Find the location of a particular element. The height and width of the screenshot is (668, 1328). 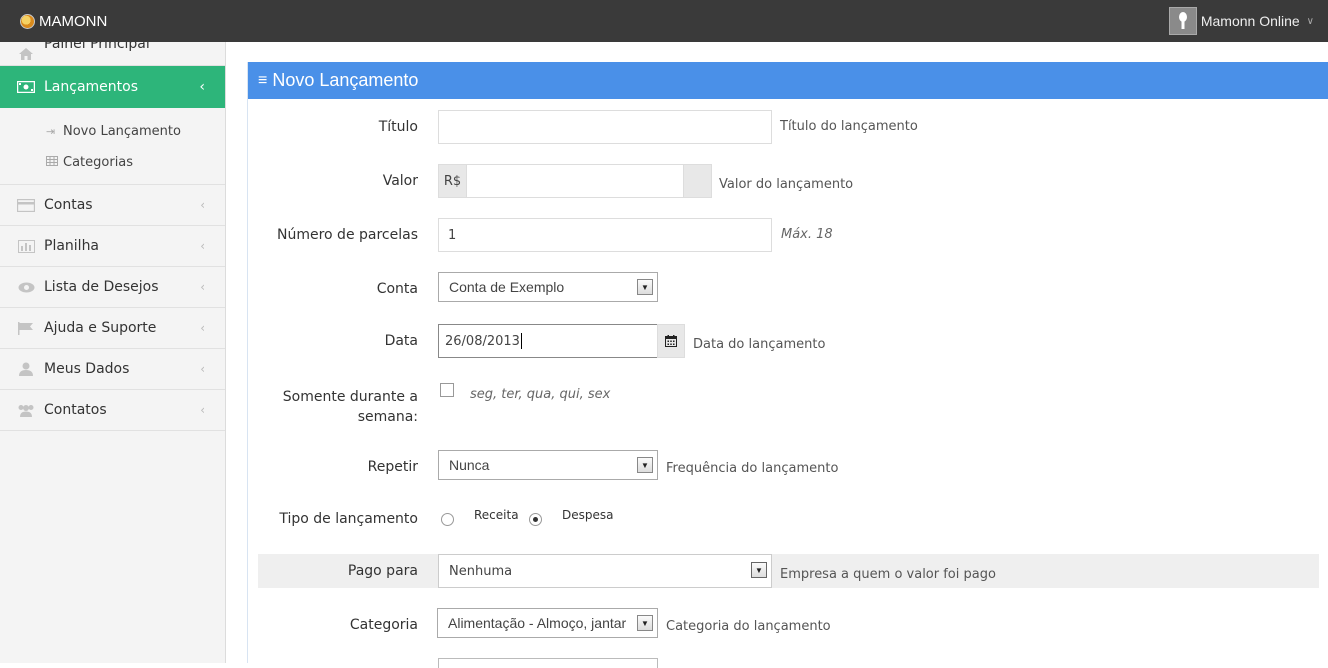

repetir-label: Repetir is located at coordinates (392, 467).